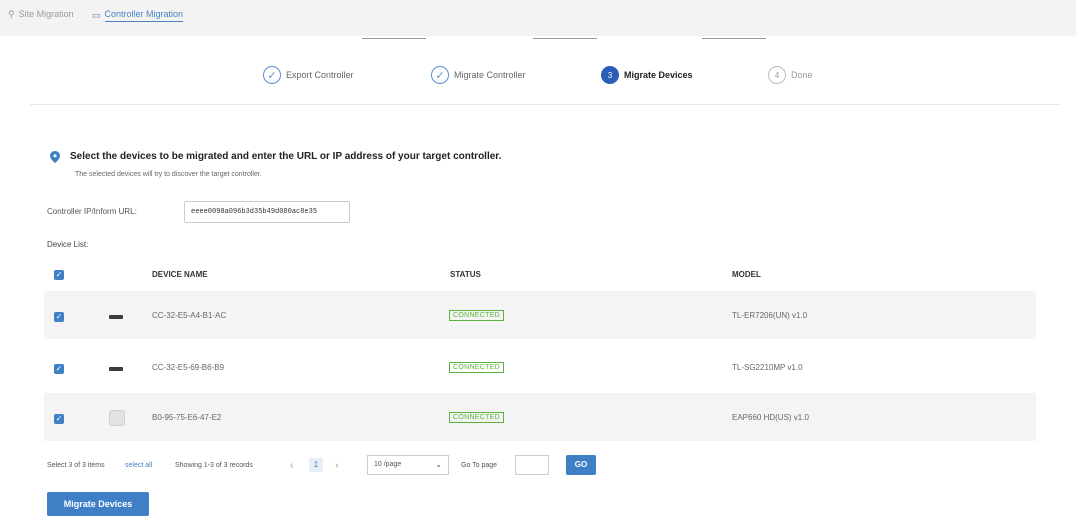 This screenshot has width=1076, height=524. Describe the element at coordinates (545, 104) in the screenshot. I see `divider` at that location.